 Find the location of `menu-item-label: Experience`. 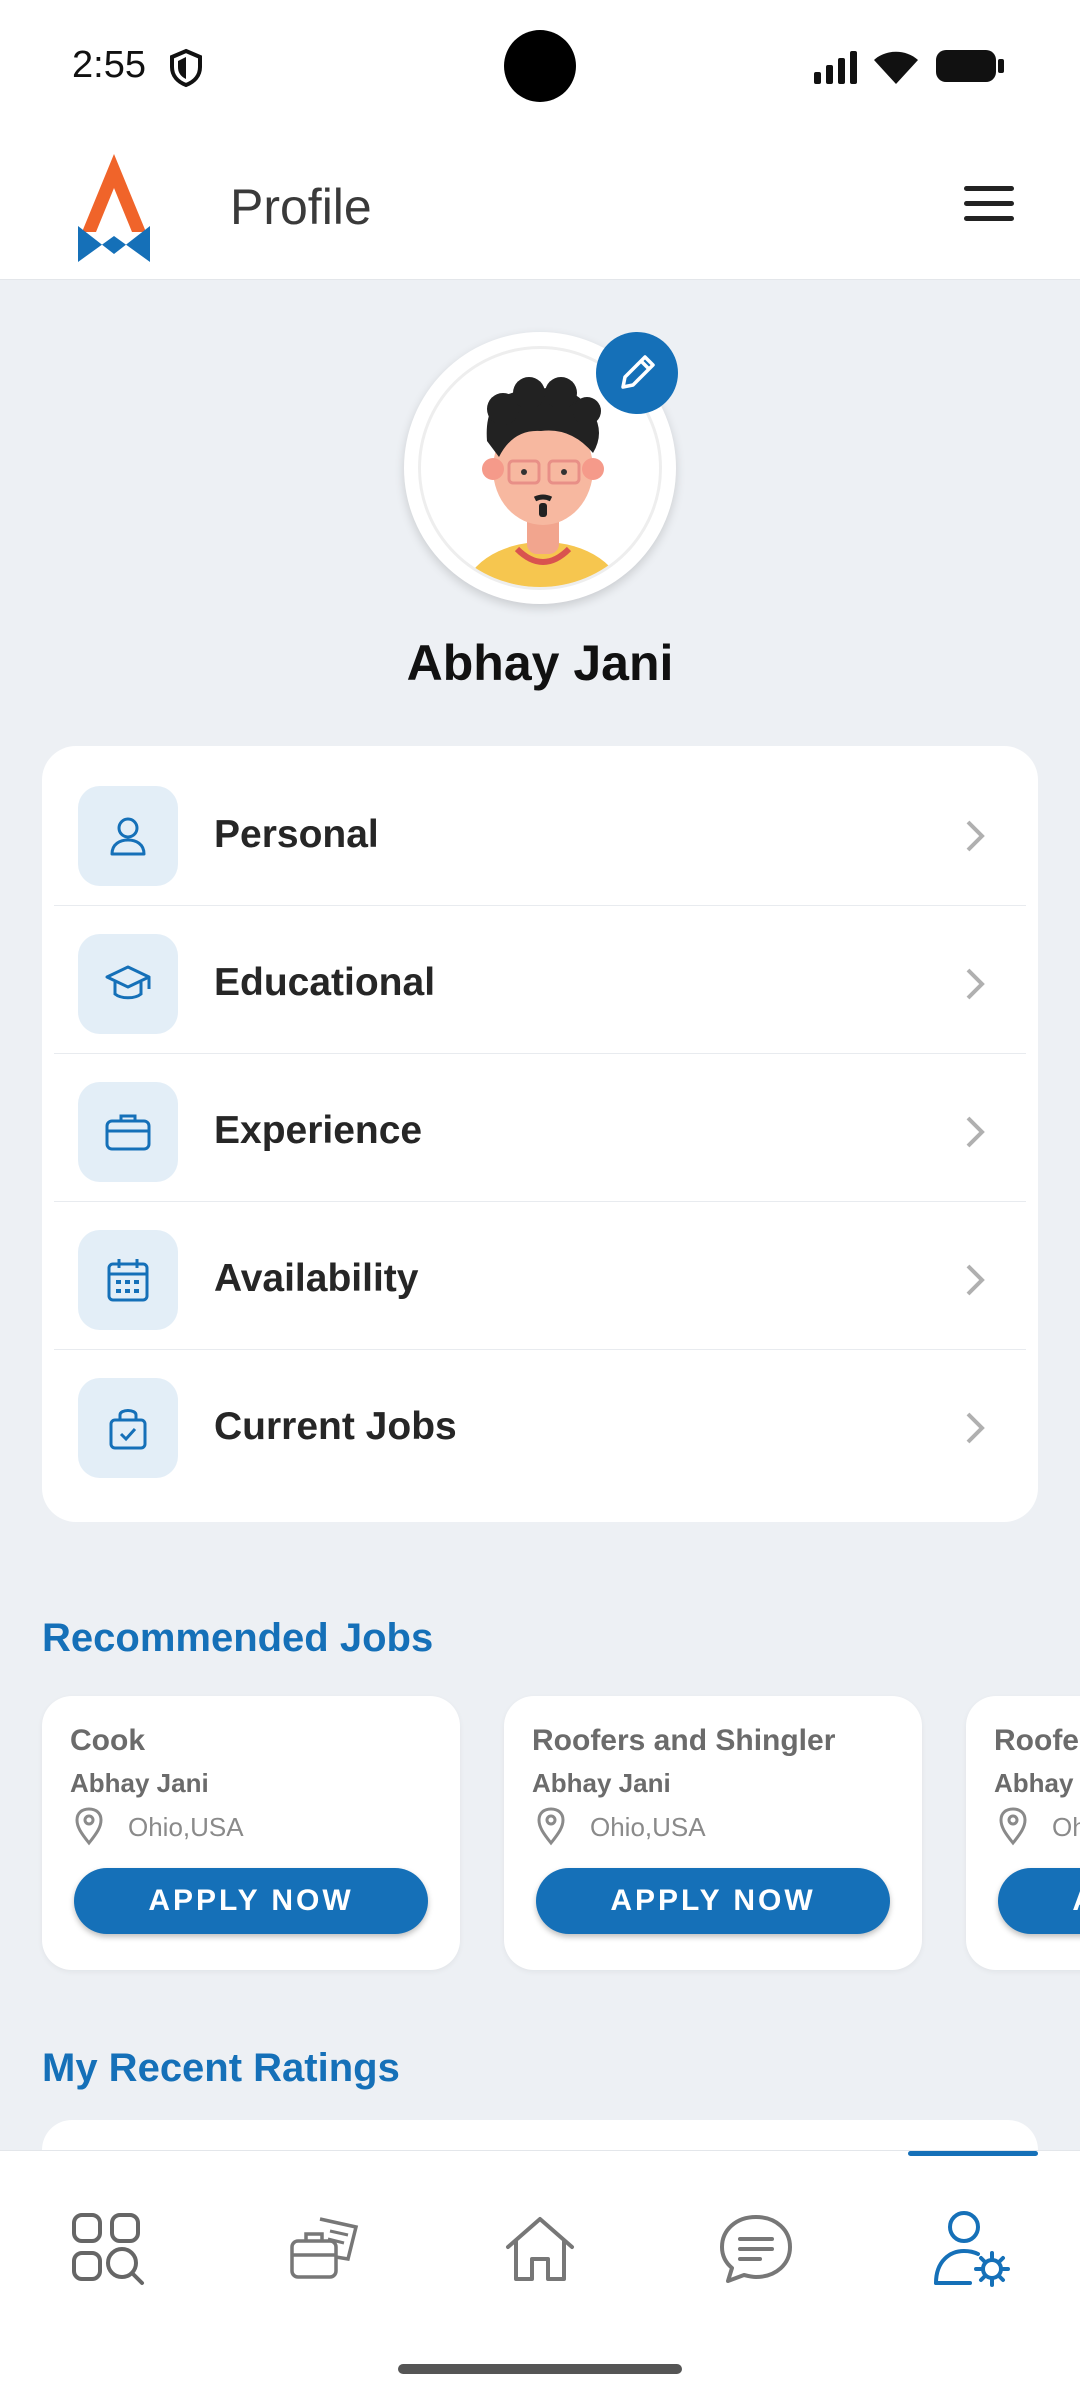

menu-item-label: Experience is located at coordinates (318, 1130).